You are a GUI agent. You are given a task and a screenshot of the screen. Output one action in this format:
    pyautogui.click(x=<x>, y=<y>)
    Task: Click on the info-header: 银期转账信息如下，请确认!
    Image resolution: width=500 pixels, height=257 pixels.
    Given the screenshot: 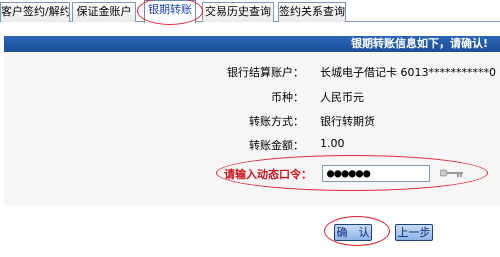 What is the action you would take?
    pyautogui.click(x=252, y=44)
    